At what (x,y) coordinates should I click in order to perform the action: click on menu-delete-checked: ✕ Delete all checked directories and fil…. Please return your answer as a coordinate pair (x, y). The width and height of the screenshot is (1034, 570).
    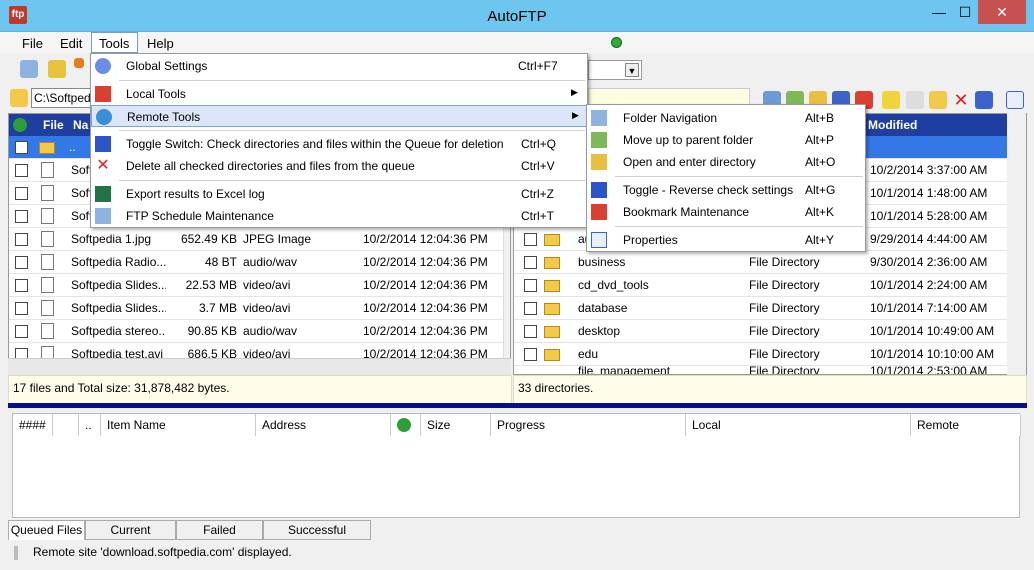
    Looking at the image, I should click on (339, 166).